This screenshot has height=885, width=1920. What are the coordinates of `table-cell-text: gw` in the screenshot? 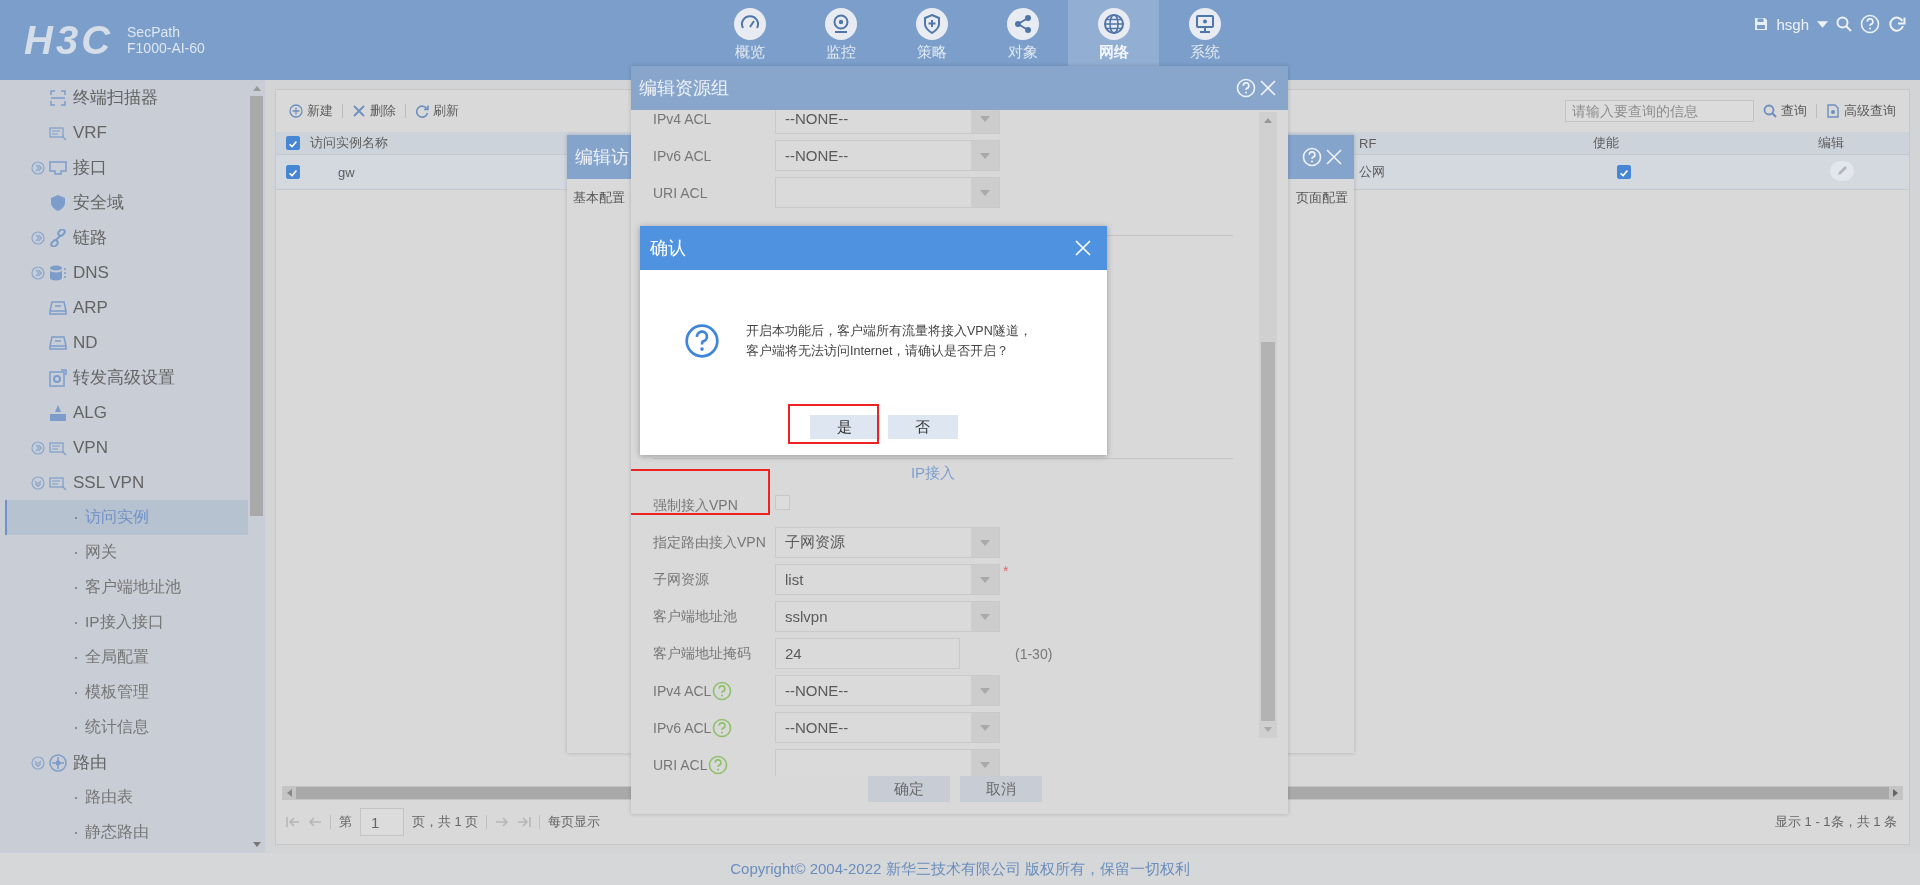 It's located at (346, 172).